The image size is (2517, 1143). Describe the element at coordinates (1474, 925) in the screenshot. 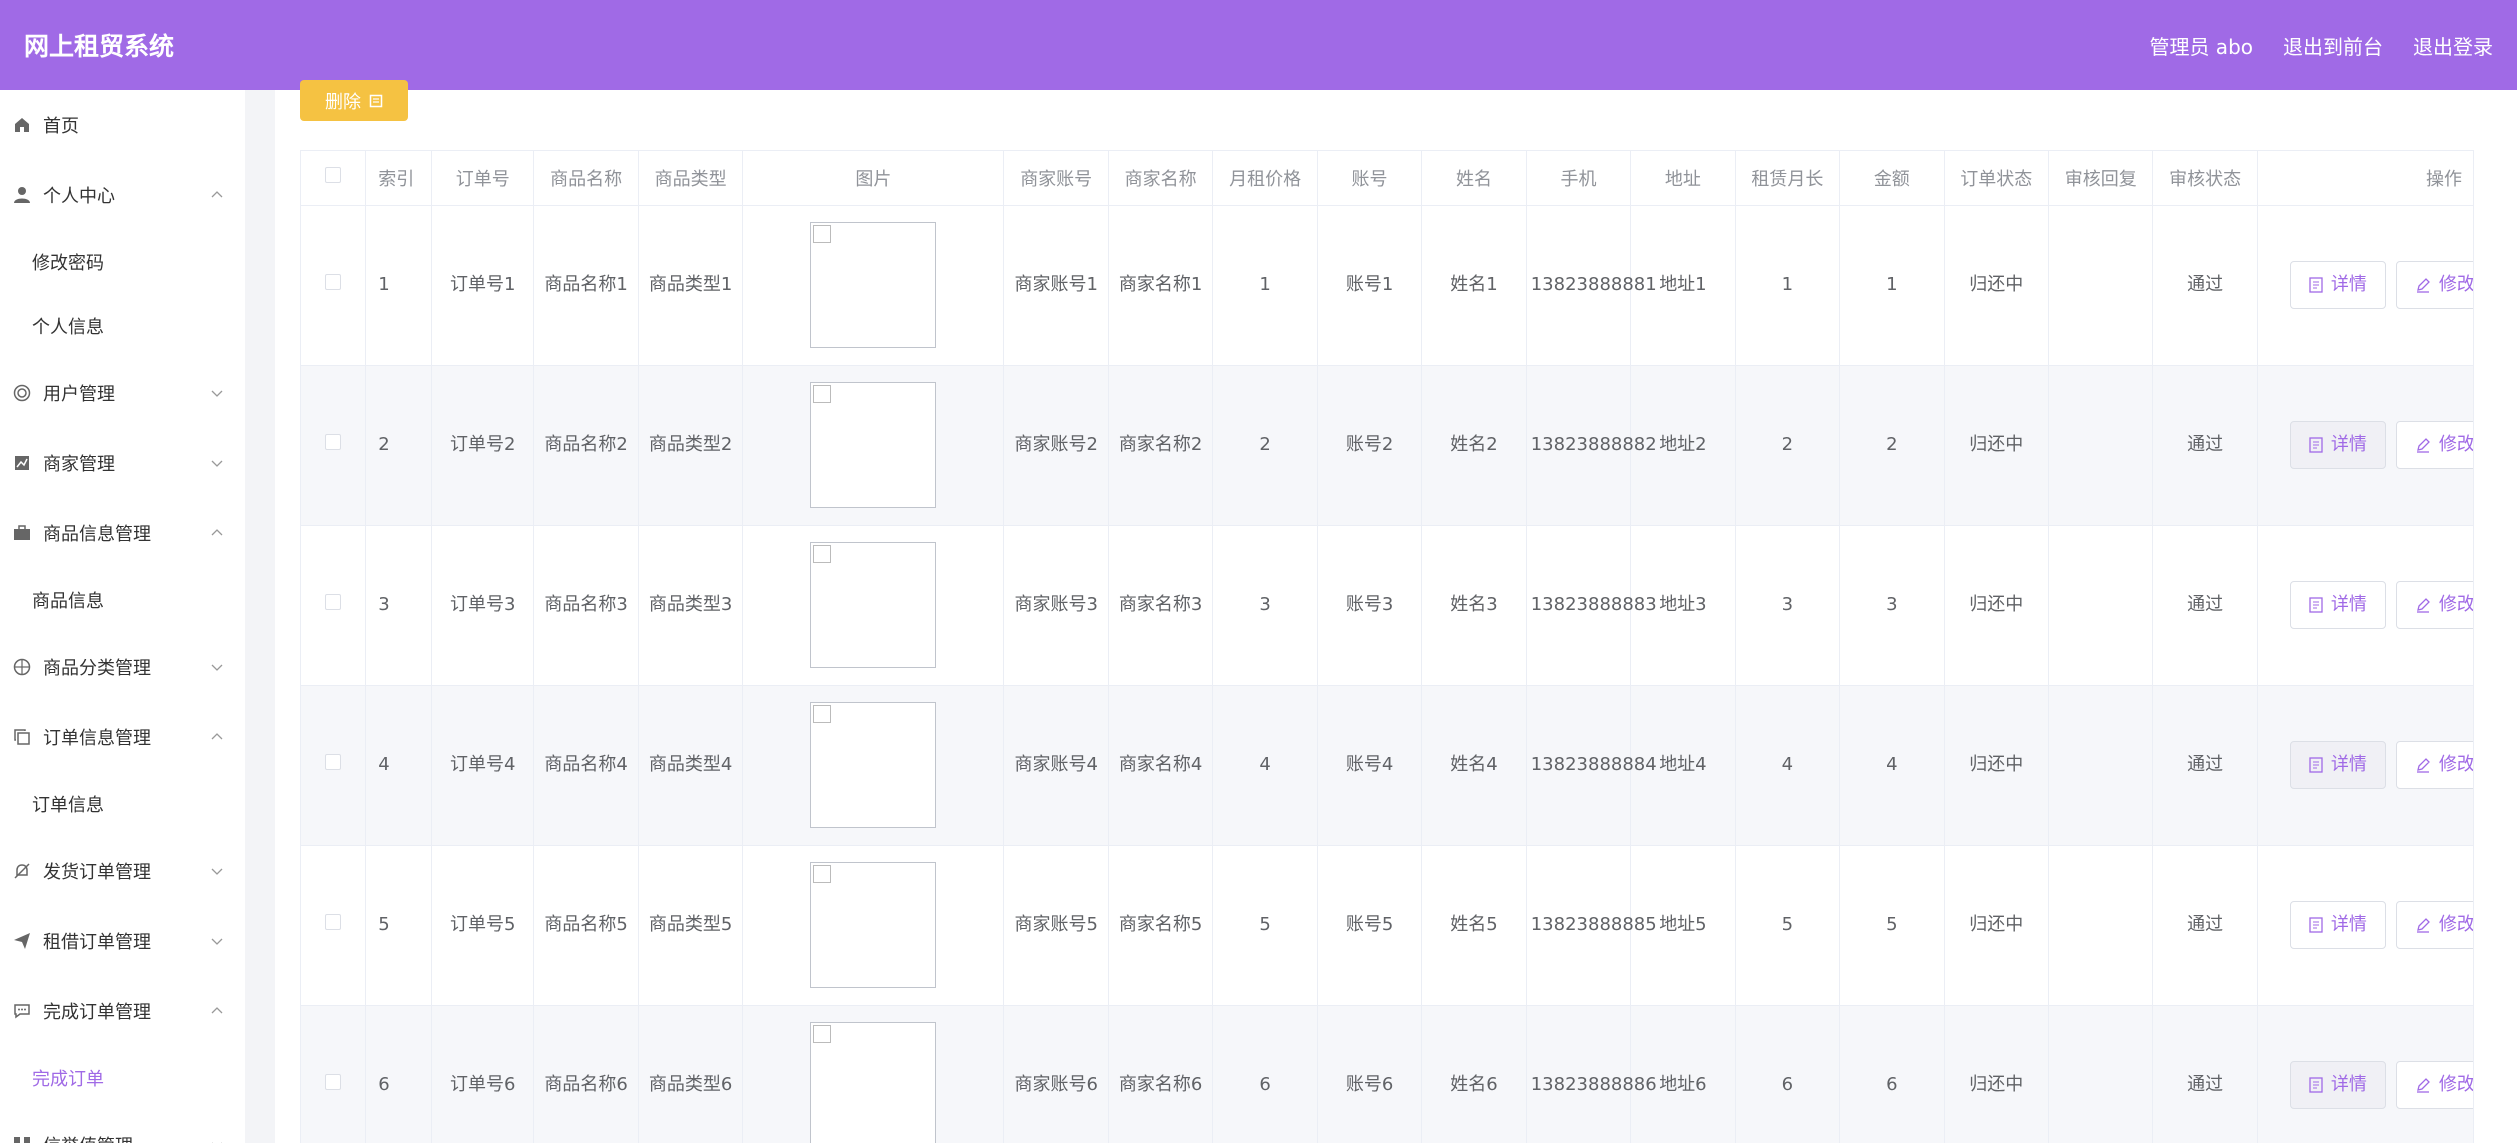

I see `table-cell: 姓名5` at that location.